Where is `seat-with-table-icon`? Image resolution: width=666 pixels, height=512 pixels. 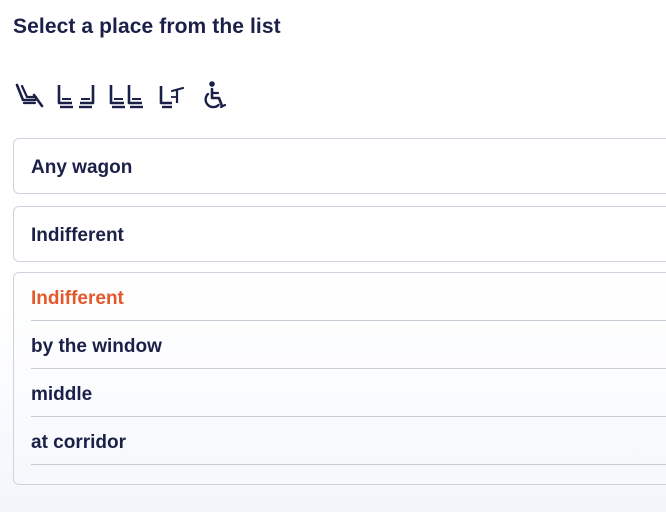
seat-with-table-icon is located at coordinates (172, 96).